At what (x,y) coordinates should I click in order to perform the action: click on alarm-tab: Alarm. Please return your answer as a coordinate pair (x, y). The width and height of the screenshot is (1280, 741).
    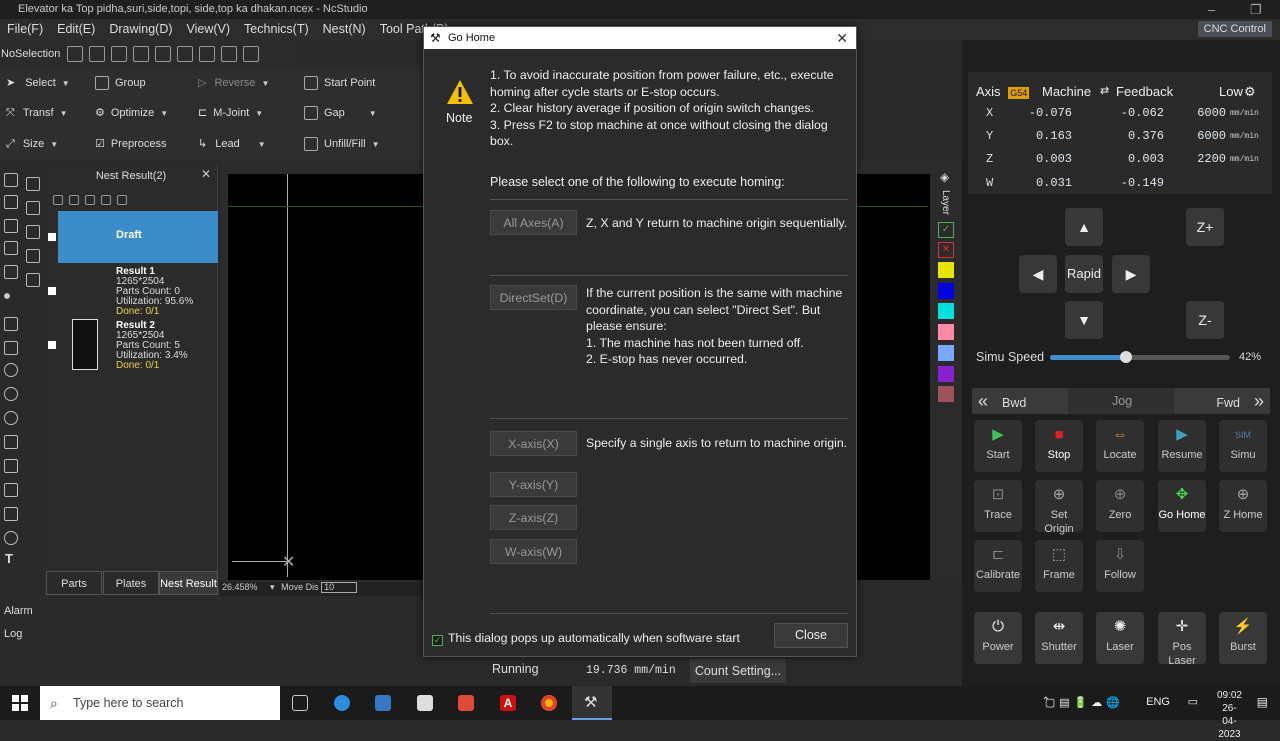
    Looking at the image, I should click on (235, 611).